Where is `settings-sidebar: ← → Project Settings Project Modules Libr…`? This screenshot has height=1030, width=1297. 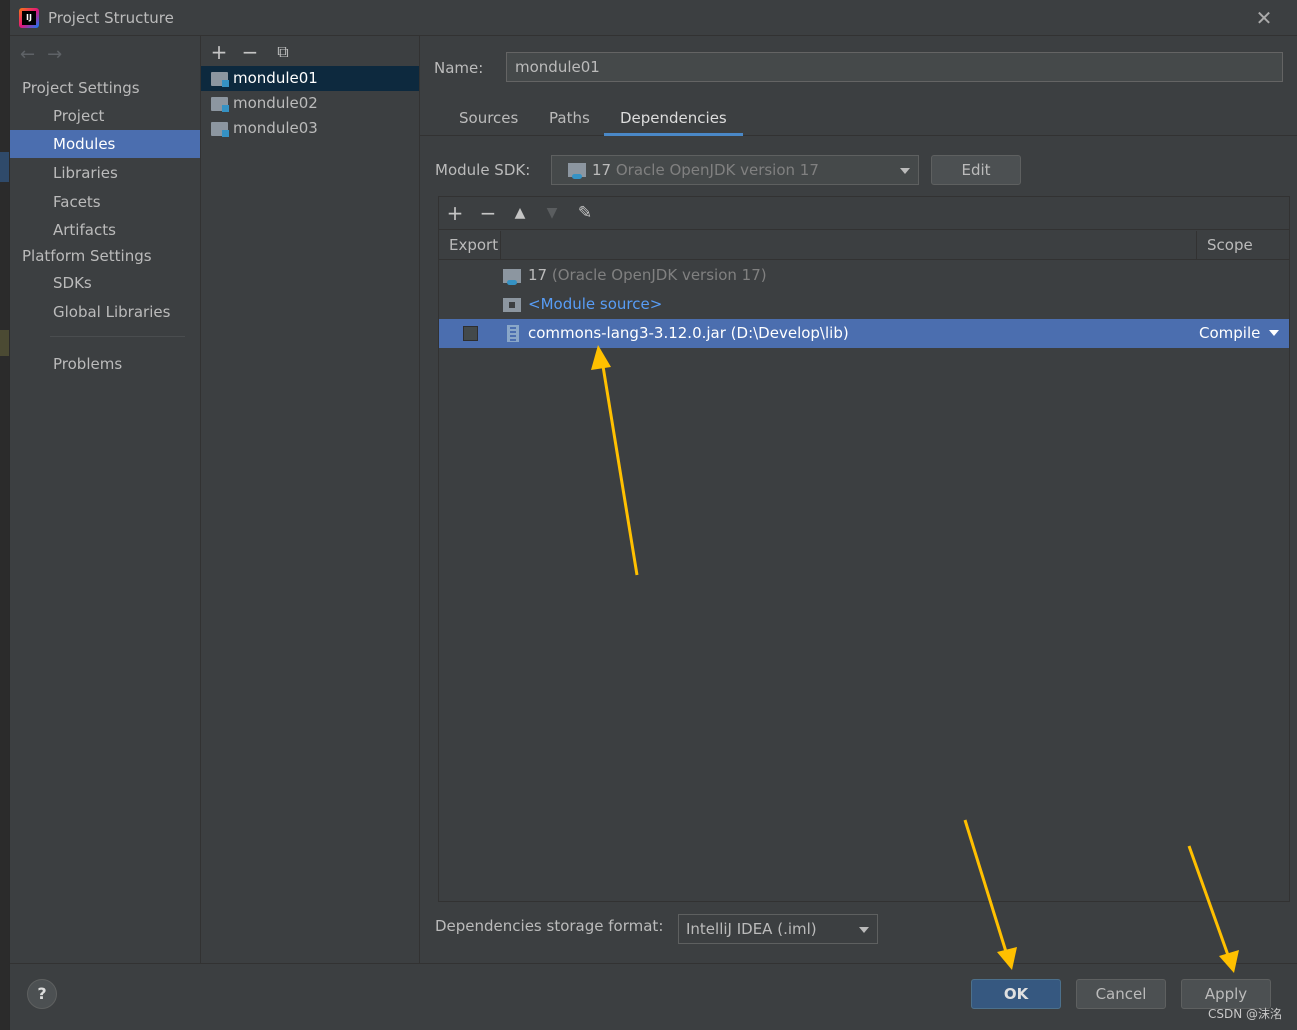 settings-sidebar: ← → Project Settings Project Modules Libr… is located at coordinates (105, 499).